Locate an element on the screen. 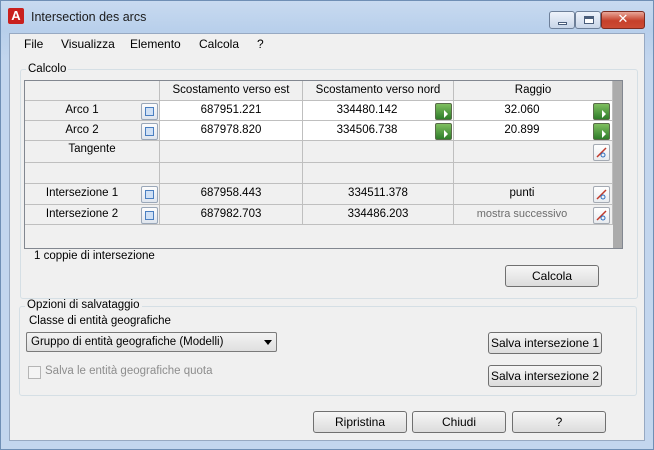  maximize-icon is located at coordinates (589, 20).